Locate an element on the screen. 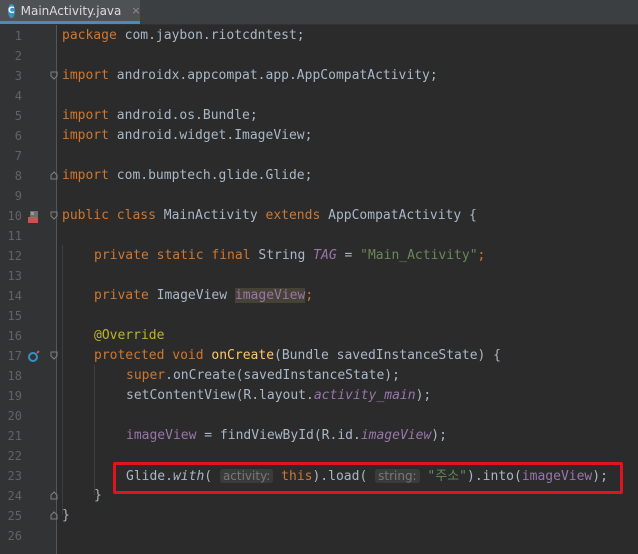  code-text: setContentView(R.layout. is located at coordinates (220, 395).